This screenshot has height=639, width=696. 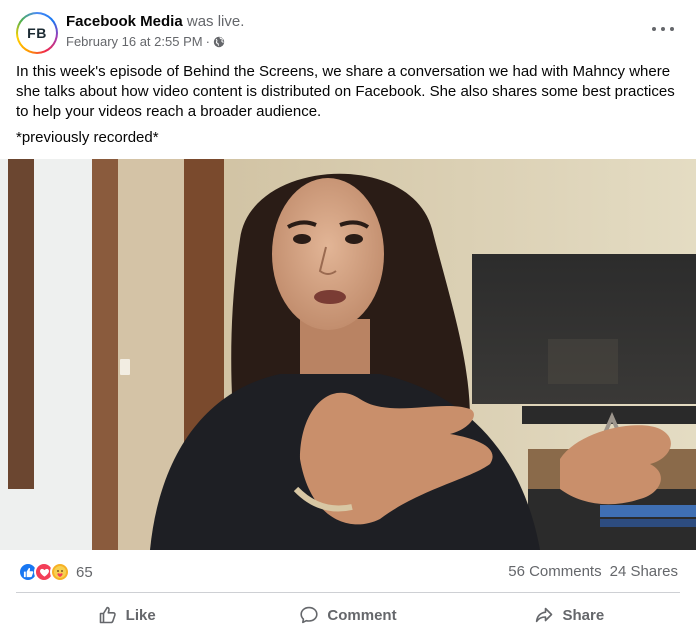 I want to click on post-timestamp: February 16 at 2:55 PM, so click(x=134, y=41).